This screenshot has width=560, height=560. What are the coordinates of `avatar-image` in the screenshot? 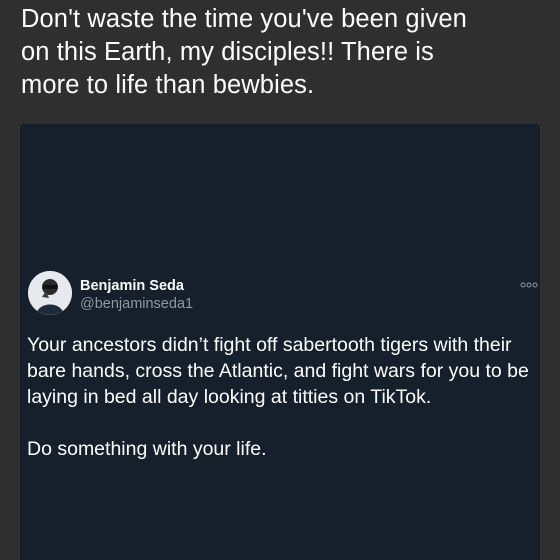 It's located at (50, 293).